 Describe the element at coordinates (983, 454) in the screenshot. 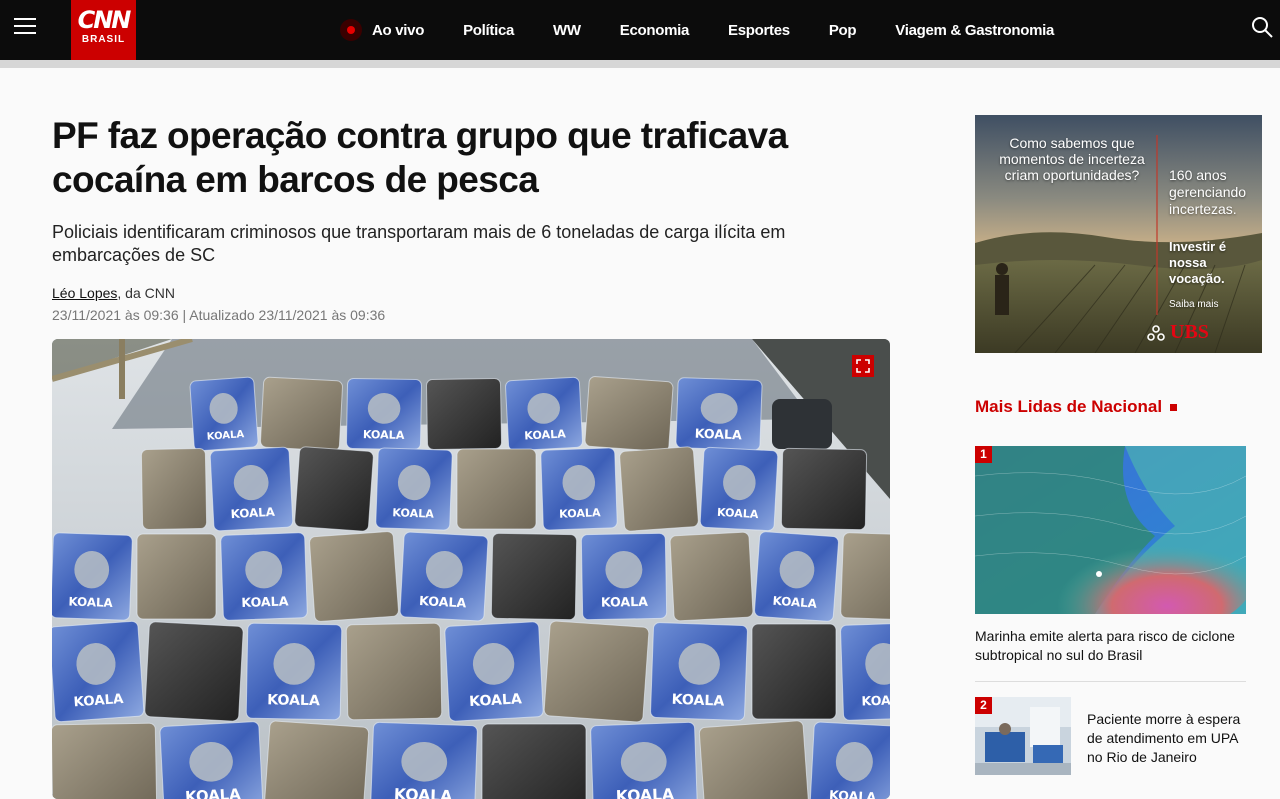

I see `rank-badge: 1` at that location.